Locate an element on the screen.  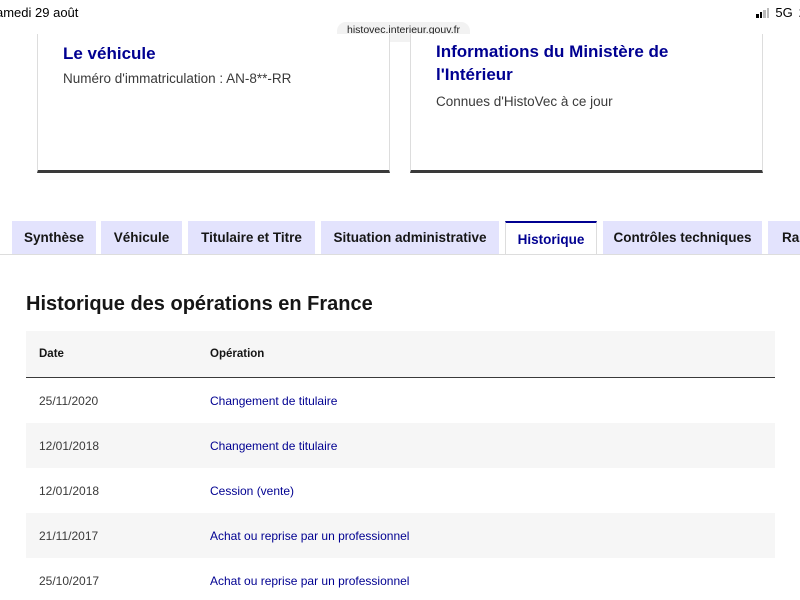
row-date: 21/11/2017 is located at coordinates (69, 535).